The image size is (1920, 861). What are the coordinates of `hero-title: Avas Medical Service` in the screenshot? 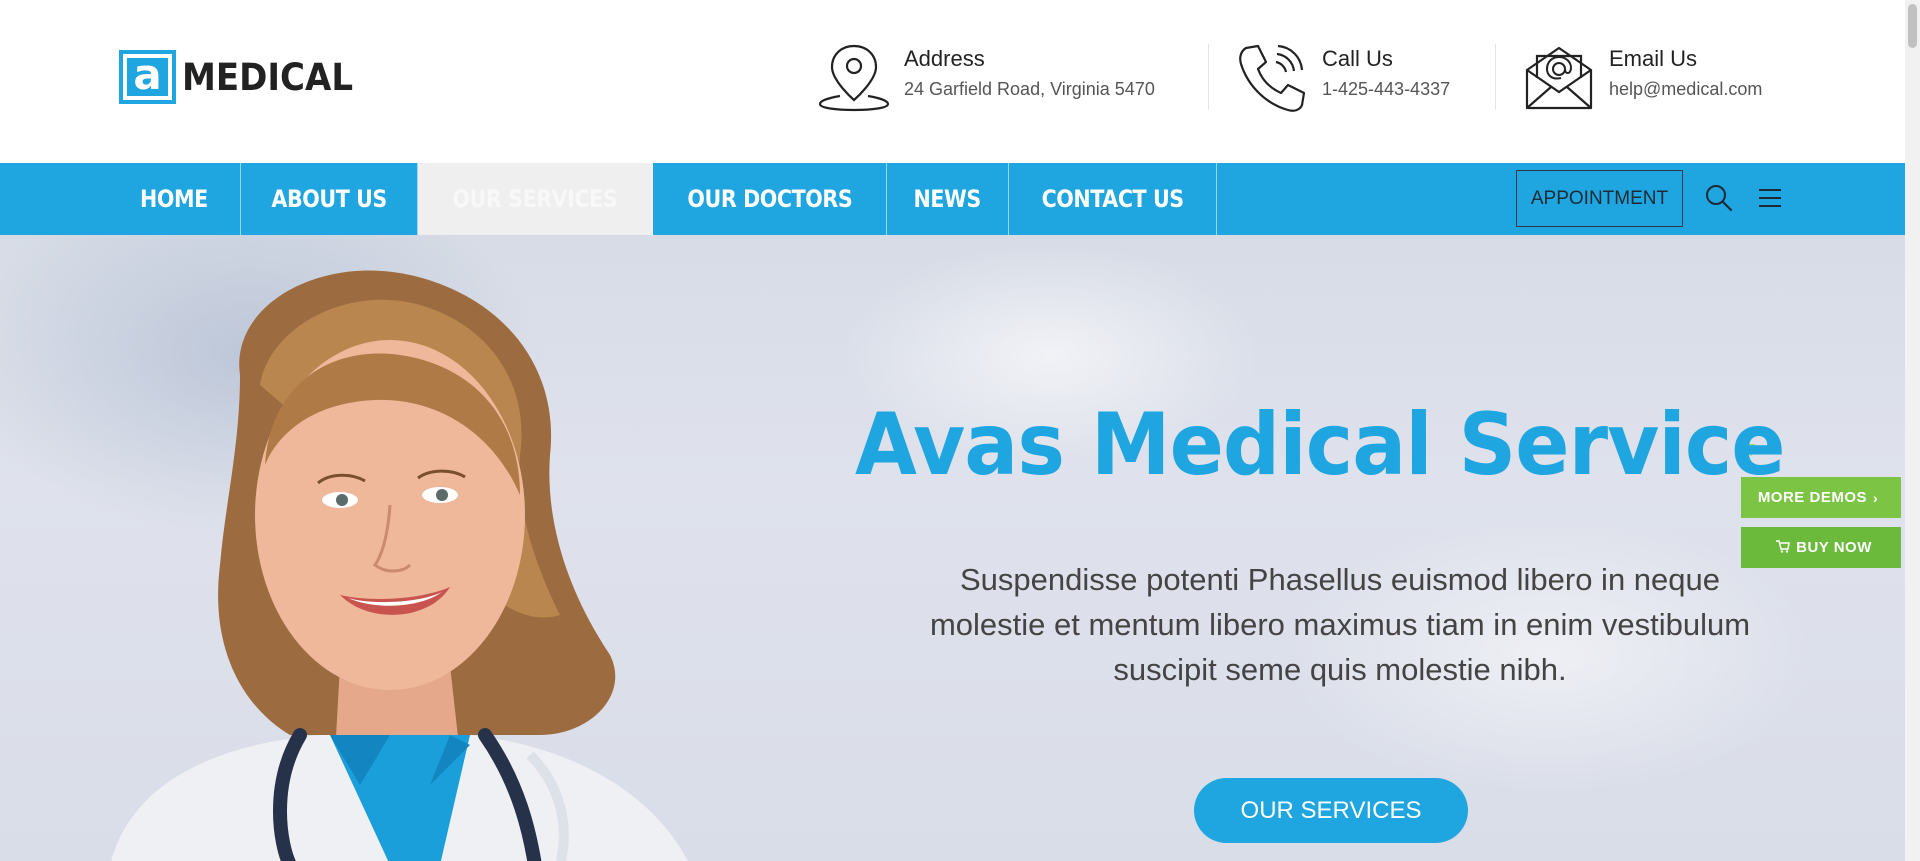 It's located at (1320, 445).